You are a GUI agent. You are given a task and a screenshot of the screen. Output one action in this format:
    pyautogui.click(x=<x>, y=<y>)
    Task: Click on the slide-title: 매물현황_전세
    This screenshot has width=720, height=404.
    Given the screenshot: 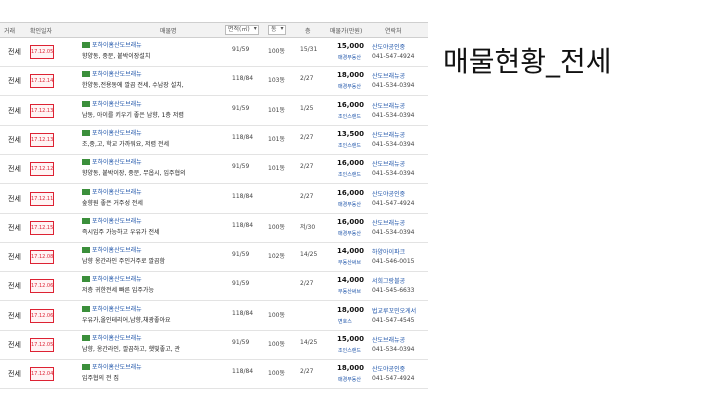 What is the action you would take?
    pyautogui.click(x=527, y=61)
    